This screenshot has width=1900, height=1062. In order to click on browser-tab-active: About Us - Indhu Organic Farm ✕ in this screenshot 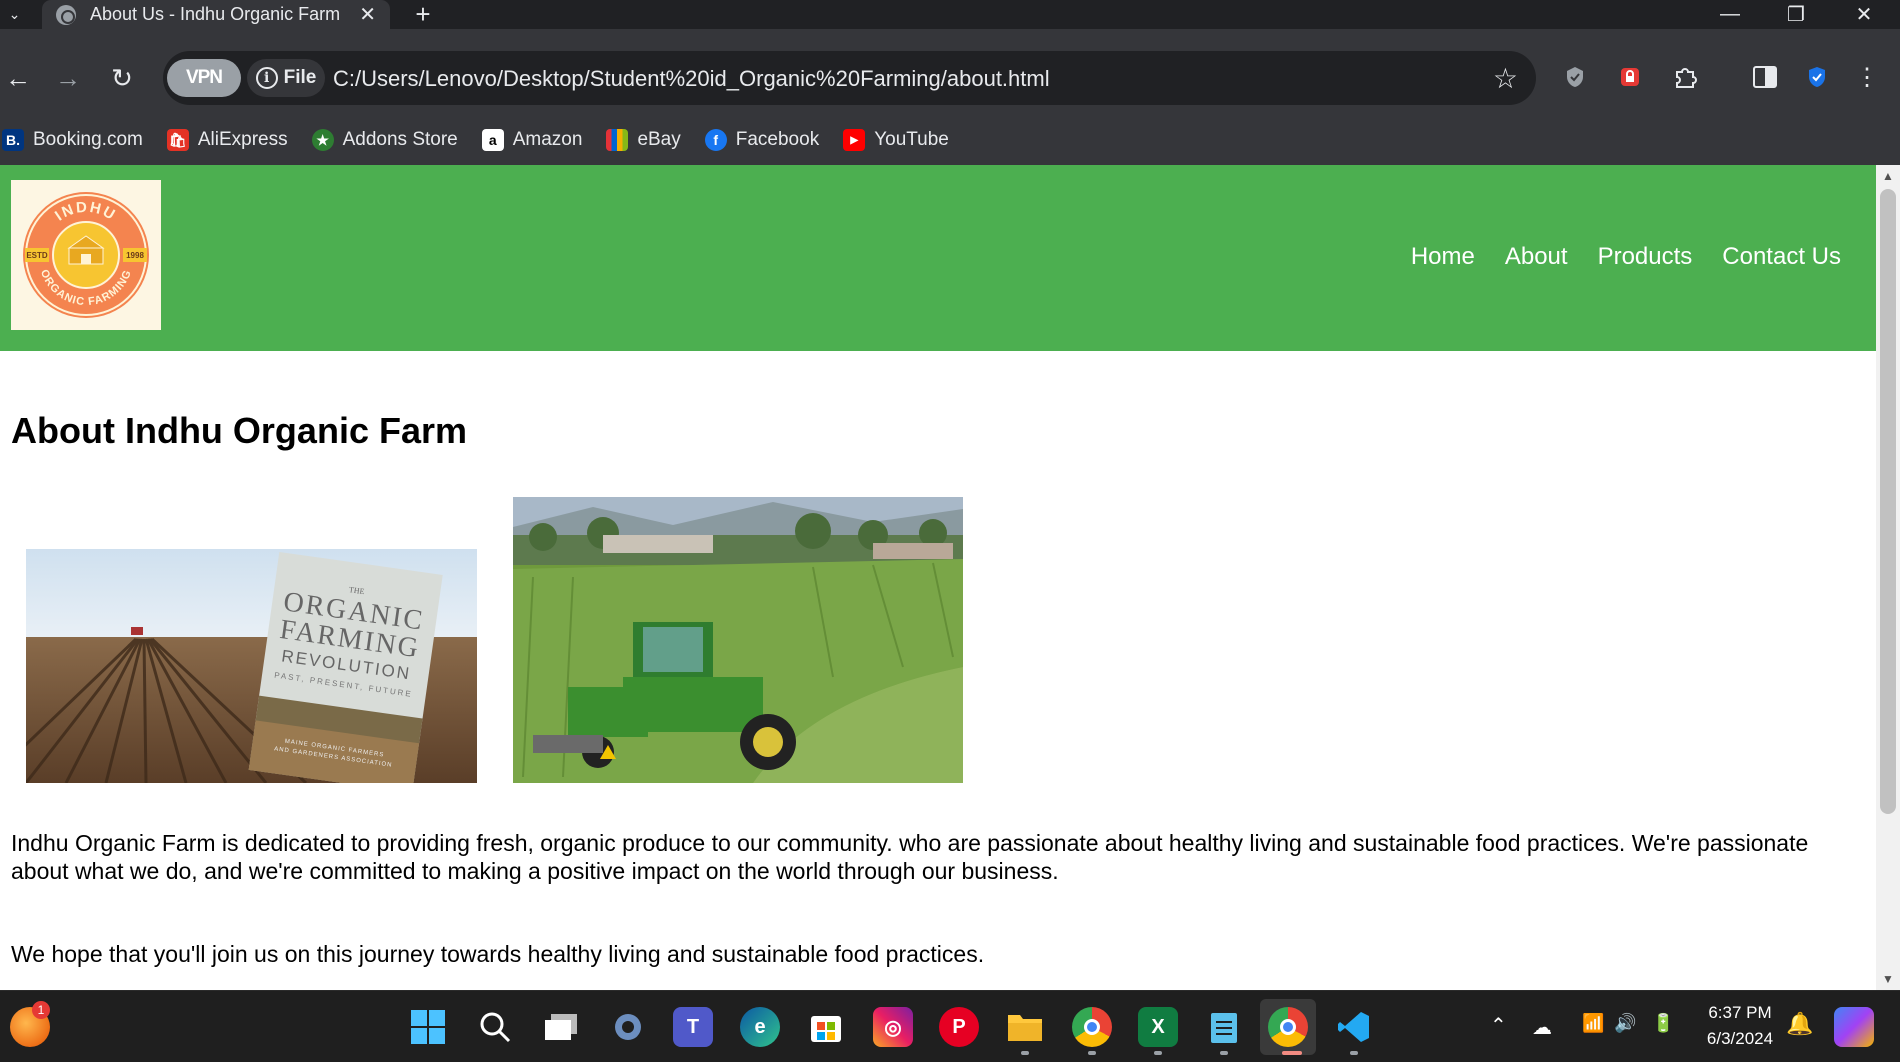, I will do `click(216, 14)`.